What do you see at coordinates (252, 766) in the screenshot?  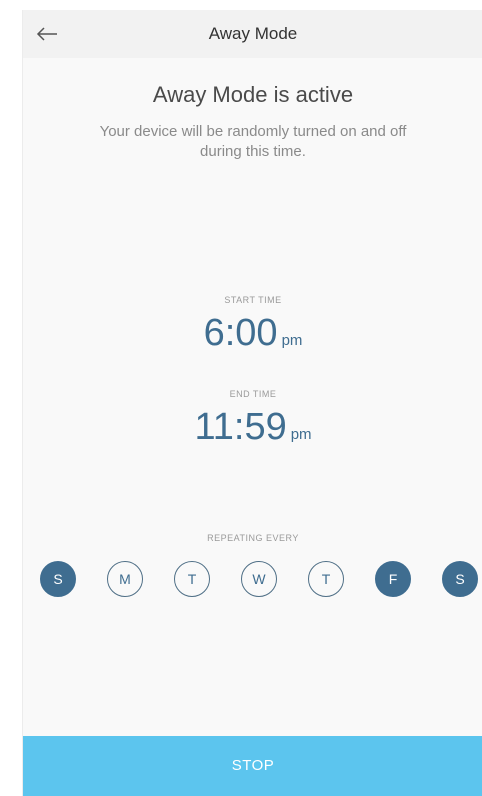 I see `stop-button: STOP` at bounding box center [252, 766].